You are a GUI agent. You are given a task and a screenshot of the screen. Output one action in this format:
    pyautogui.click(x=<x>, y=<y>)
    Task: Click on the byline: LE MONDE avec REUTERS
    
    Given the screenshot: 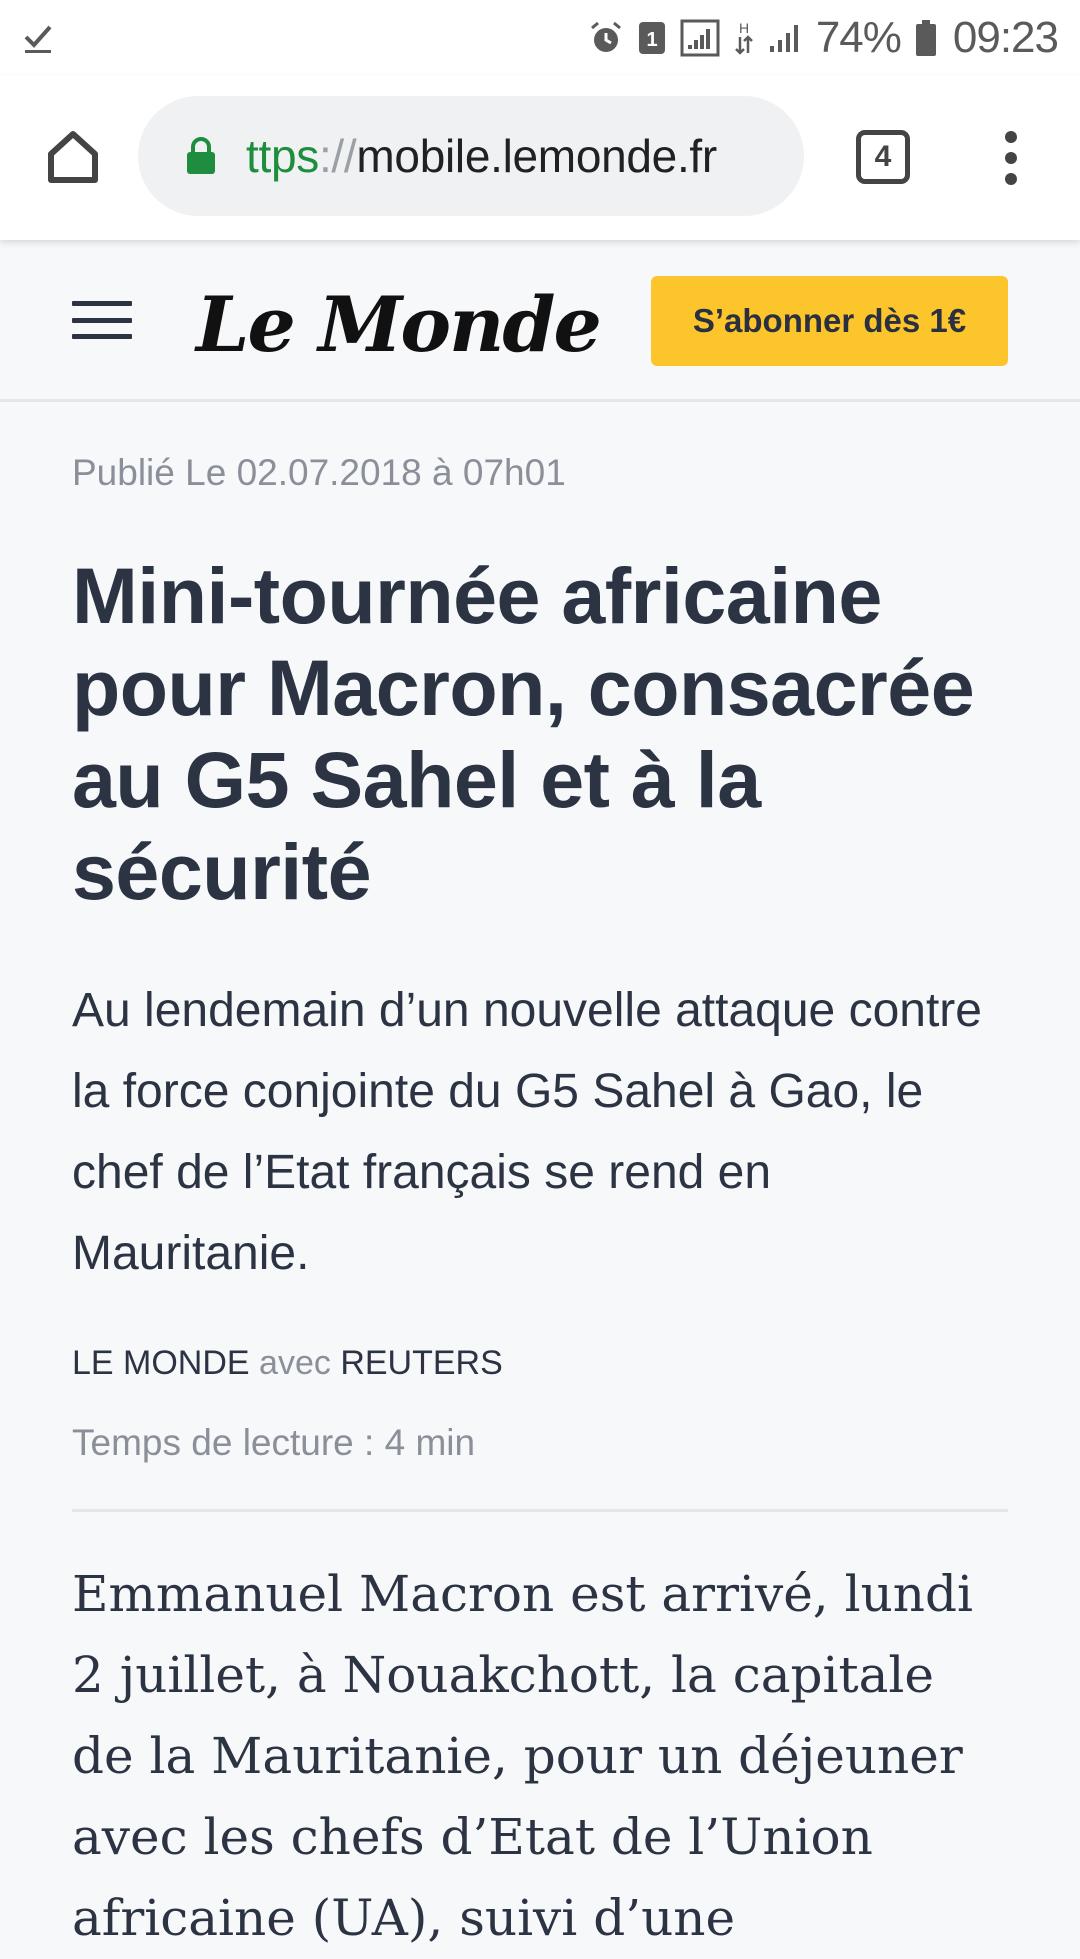 What is the action you would take?
    pyautogui.click(x=287, y=1363)
    